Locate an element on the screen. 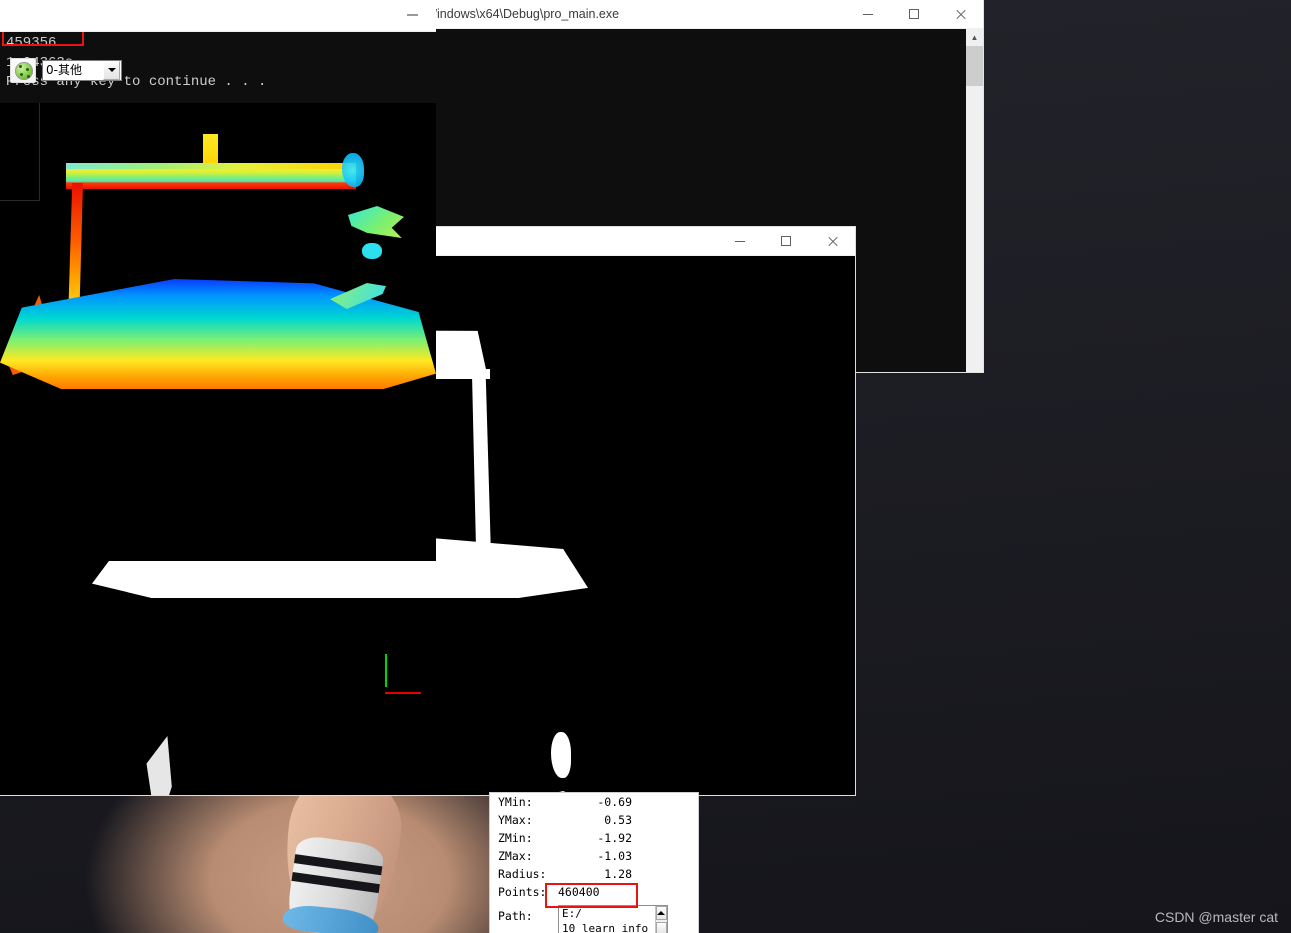  rabbit-window-controls is located at coordinates (786, 241).